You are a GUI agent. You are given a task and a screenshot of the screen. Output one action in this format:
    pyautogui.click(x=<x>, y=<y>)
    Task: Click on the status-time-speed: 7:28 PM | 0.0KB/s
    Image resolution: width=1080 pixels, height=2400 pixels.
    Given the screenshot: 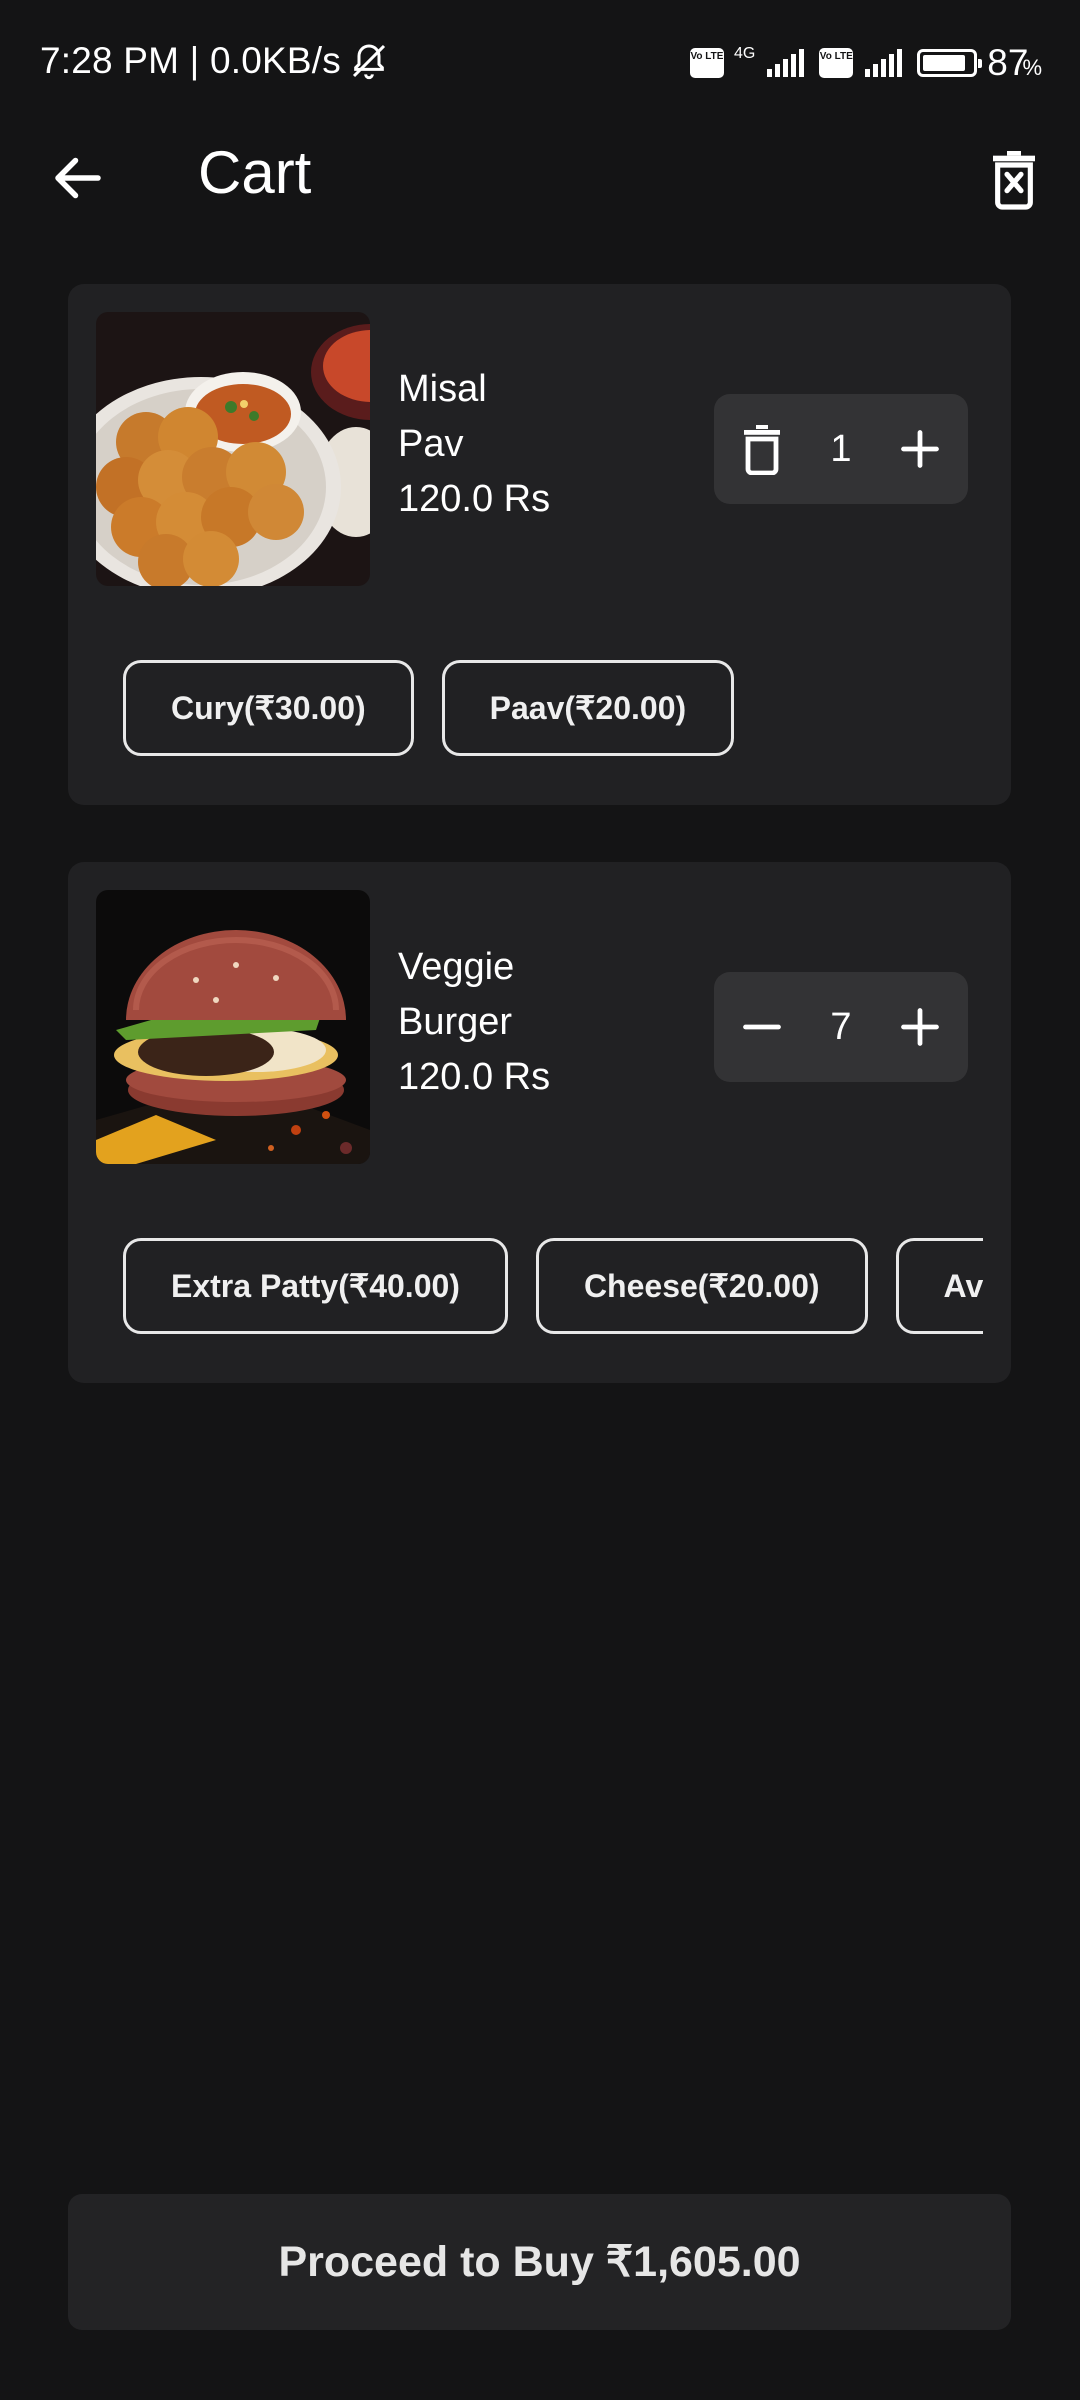 What is the action you would take?
    pyautogui.click(x=190, y=60)
    